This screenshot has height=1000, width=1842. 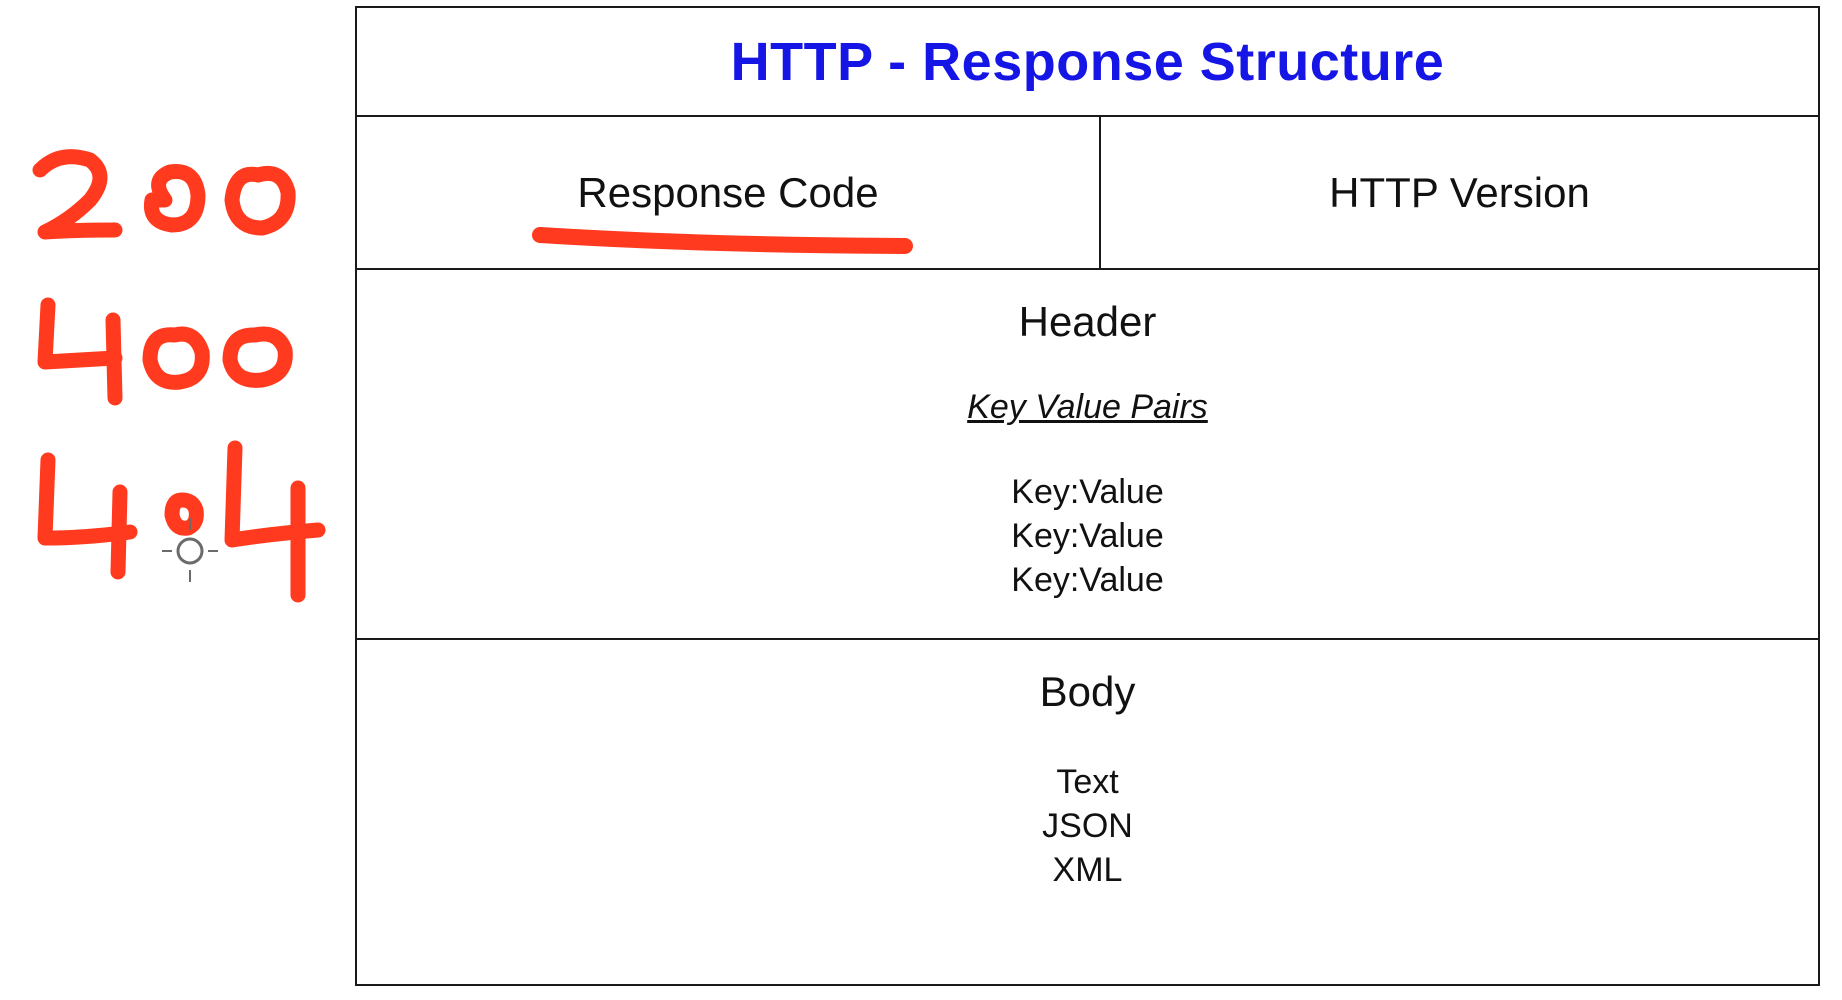 I want to click on status-line-row: Response Code HTTP Version, so click(x=1087, y=193).